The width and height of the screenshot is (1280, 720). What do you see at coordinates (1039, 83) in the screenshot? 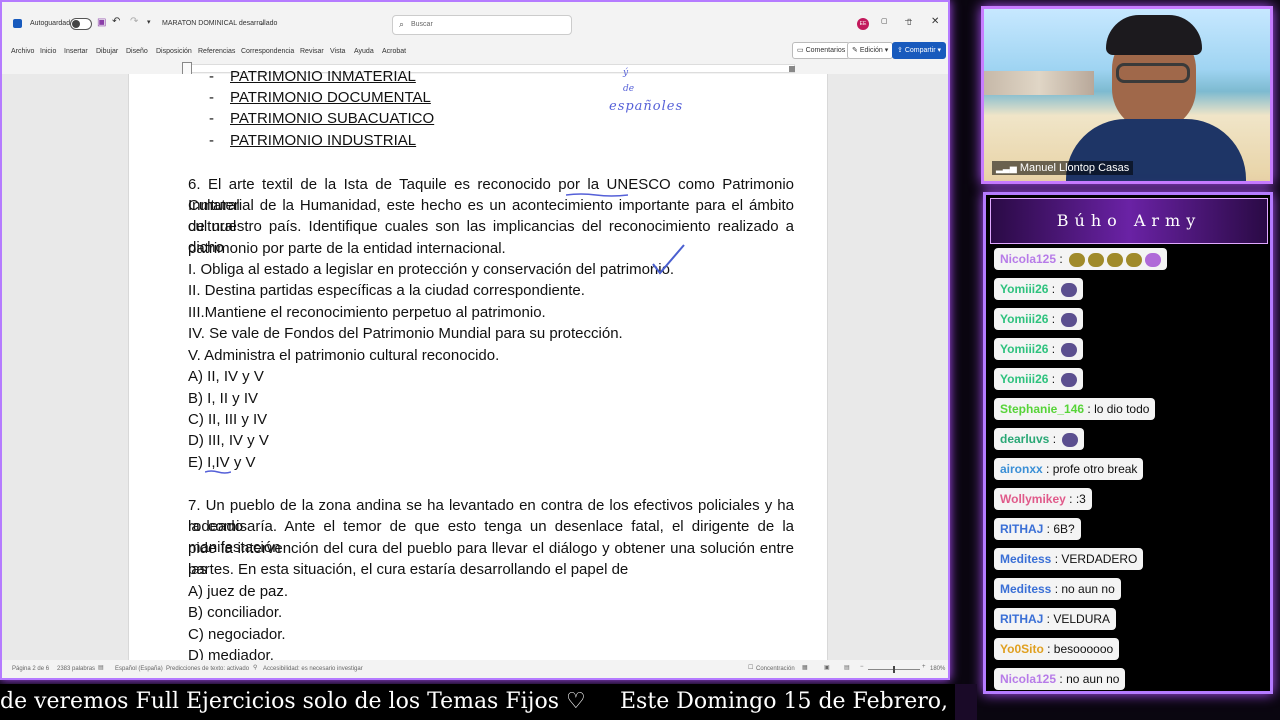
I see `city-skyline` at bounding box center [1039, 83].